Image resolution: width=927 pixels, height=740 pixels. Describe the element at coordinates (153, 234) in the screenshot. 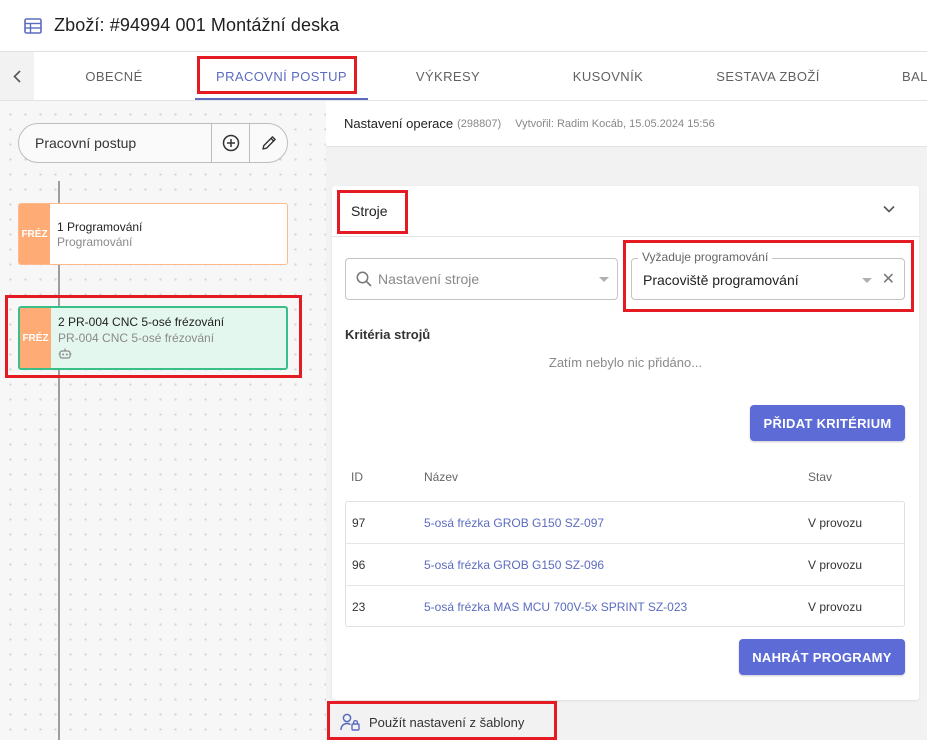

I see `operation-card: FRÉZ 1 Programování Programování` at that location.